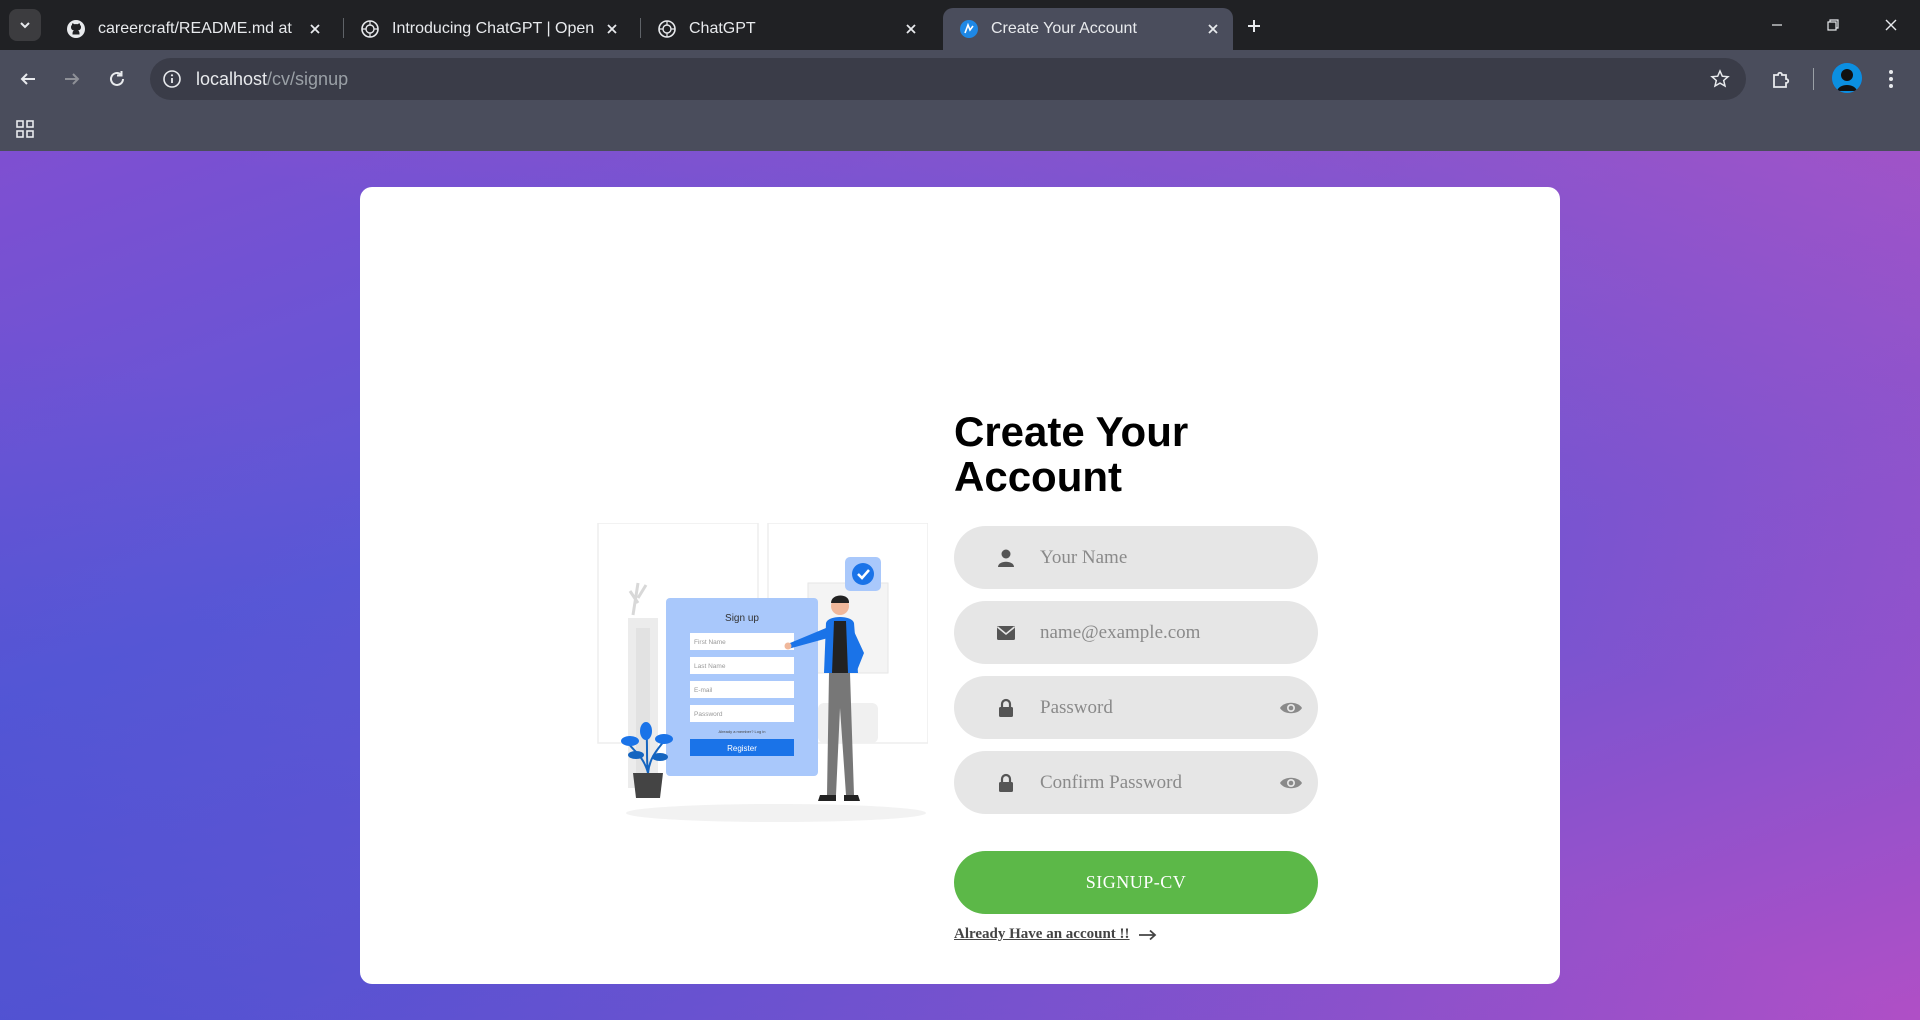 The width and height of the screenshot is (1920, 1020). Describe the element at coordinates (172, 79) in the screenshot. I see `site-info-icon` at that location.